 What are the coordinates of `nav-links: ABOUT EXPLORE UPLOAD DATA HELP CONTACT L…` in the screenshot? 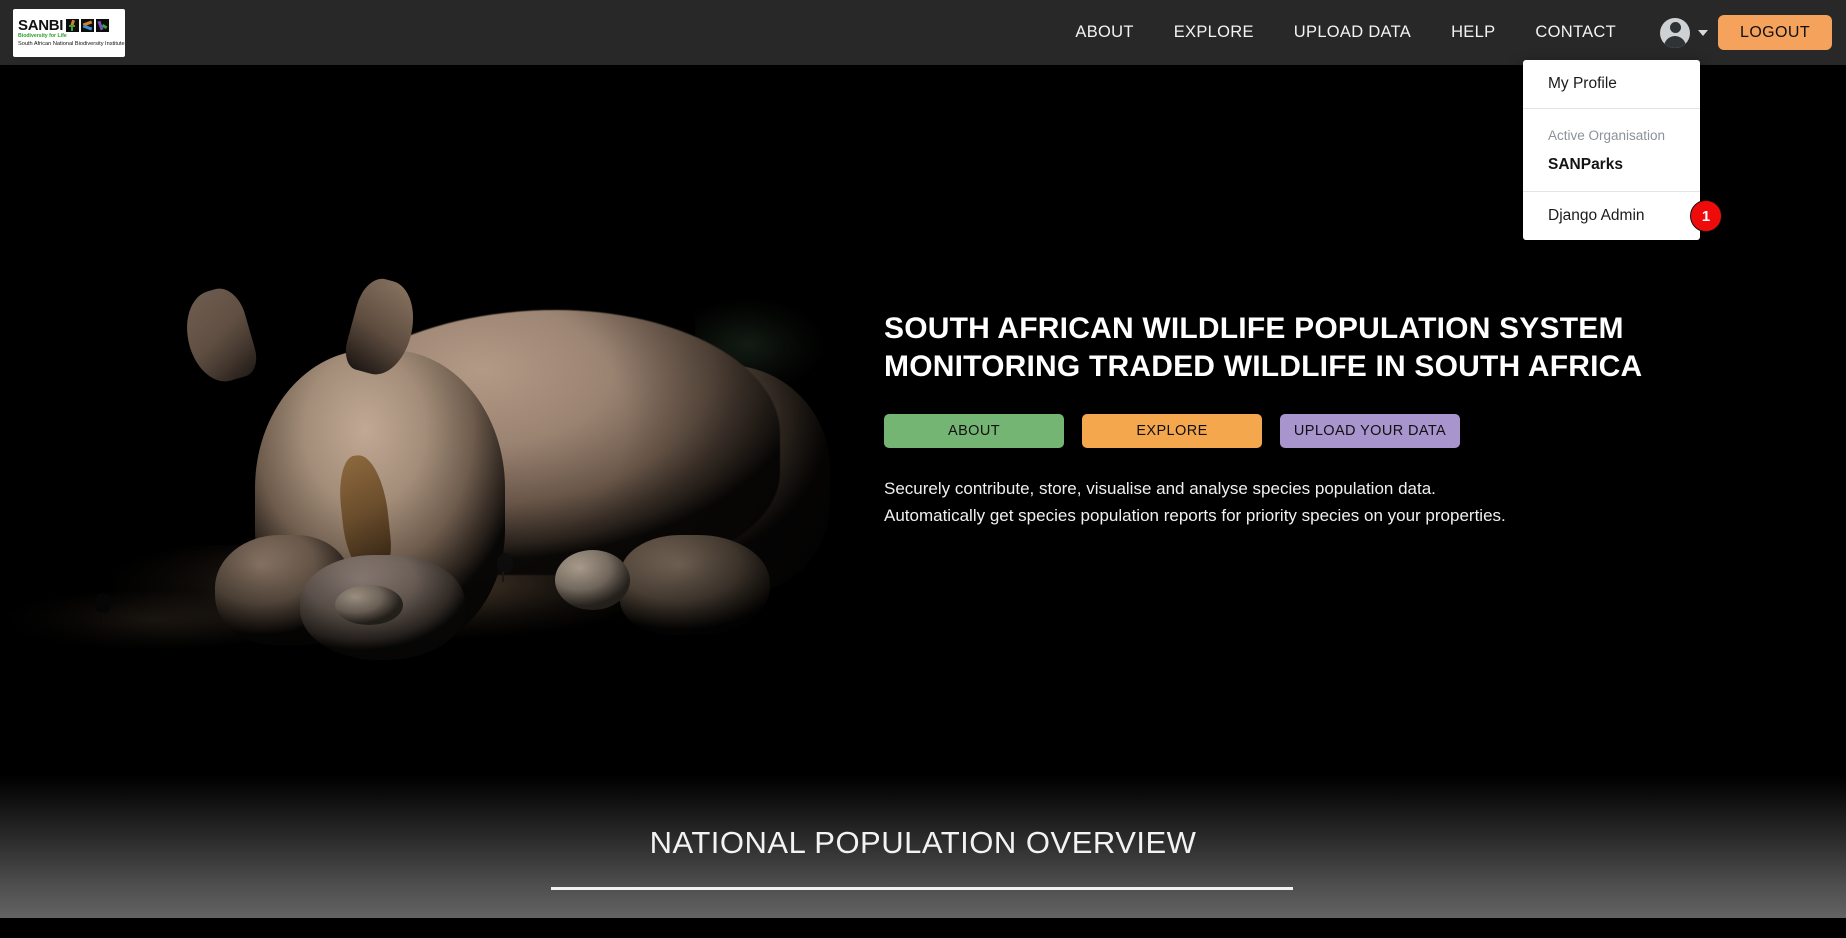 It's located at (1450, 32).